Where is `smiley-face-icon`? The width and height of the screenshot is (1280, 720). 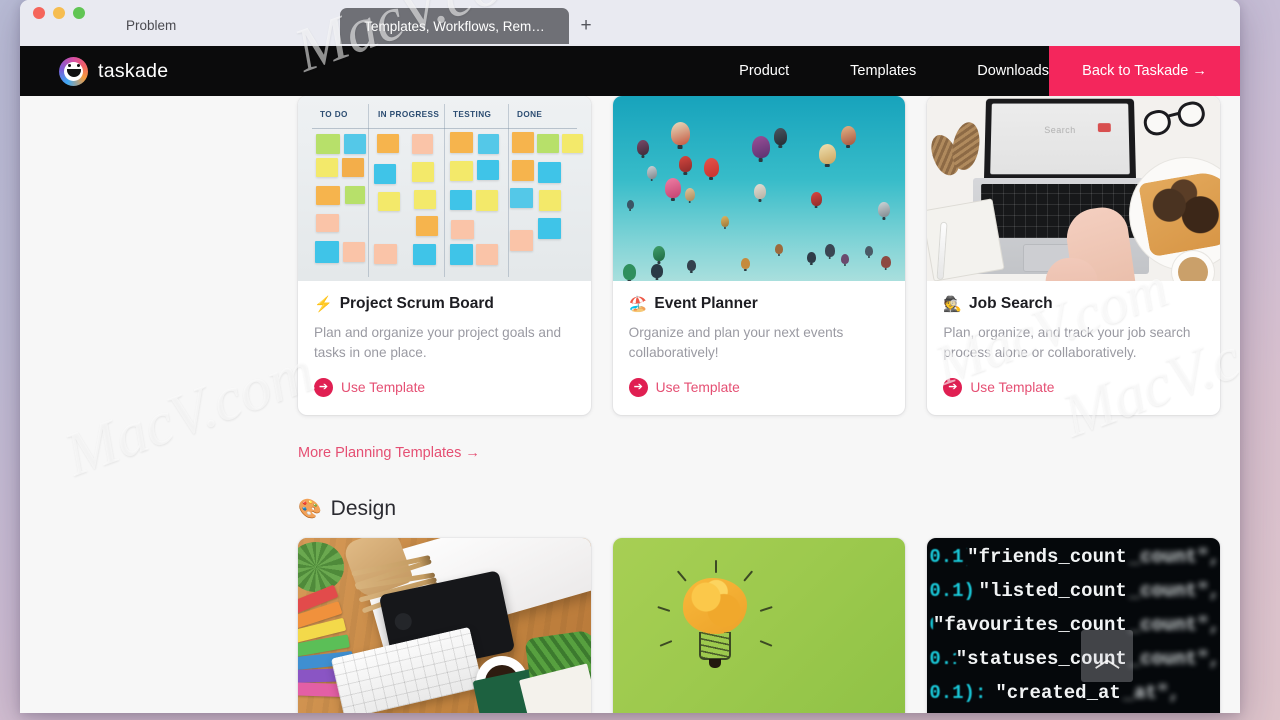
smiley-face-icon is located at coordinates (73, 70).